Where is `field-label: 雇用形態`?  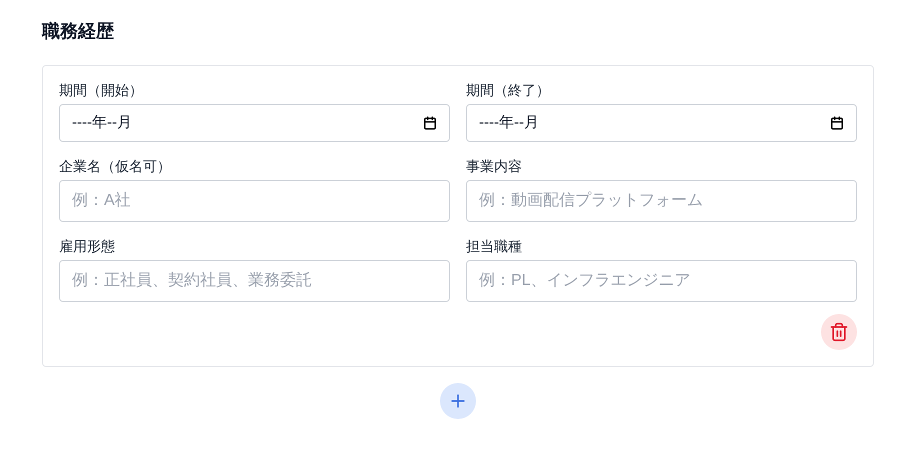 field-label: 雇用形態 is located at coordinates (87, 246).